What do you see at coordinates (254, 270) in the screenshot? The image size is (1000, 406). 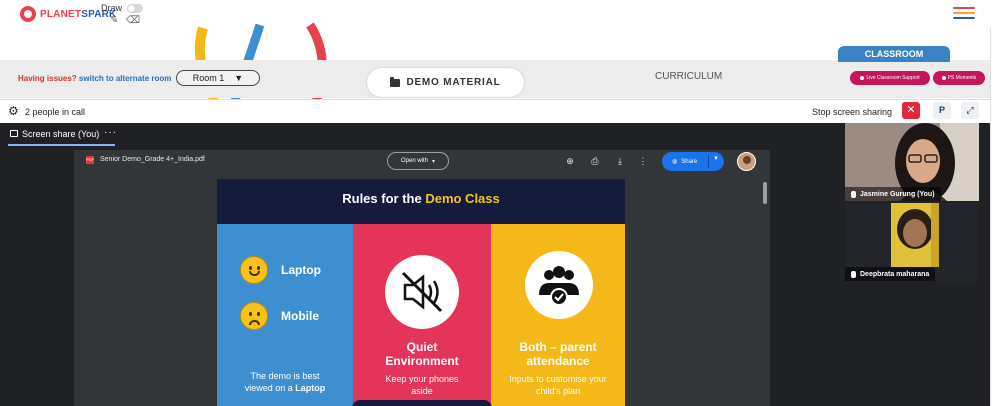 I see `smile-icon` at bounding box center [254, 270].